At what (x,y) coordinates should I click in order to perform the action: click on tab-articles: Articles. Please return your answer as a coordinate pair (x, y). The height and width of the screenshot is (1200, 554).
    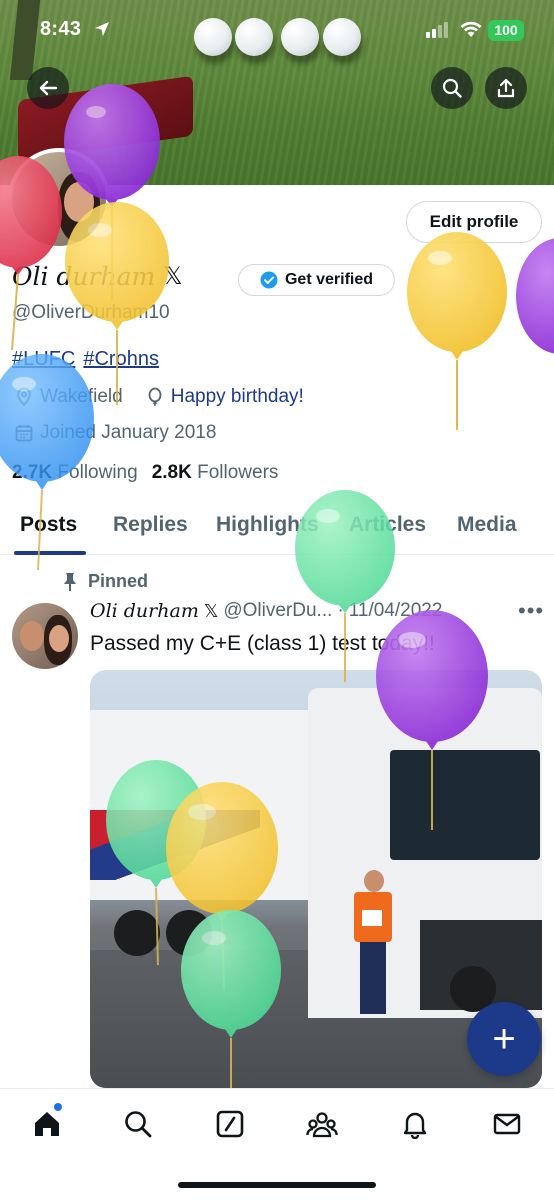
    Looking at the image, I should click on (387, 525).